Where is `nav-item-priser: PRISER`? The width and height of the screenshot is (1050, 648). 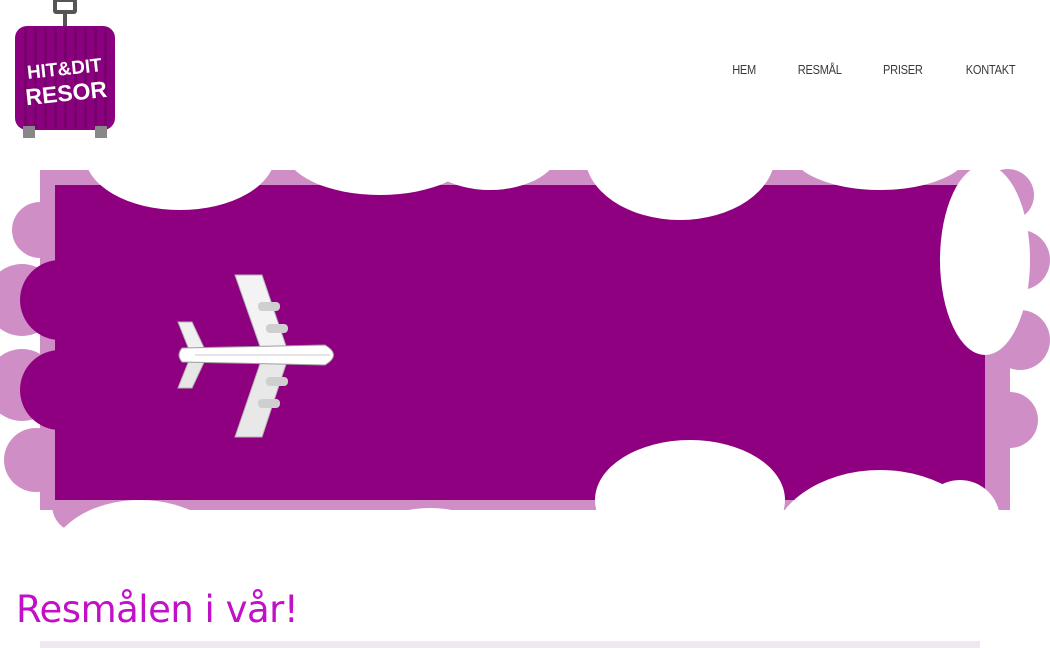
nav-item-priser: PRISER is located at coordinates (903, 70).